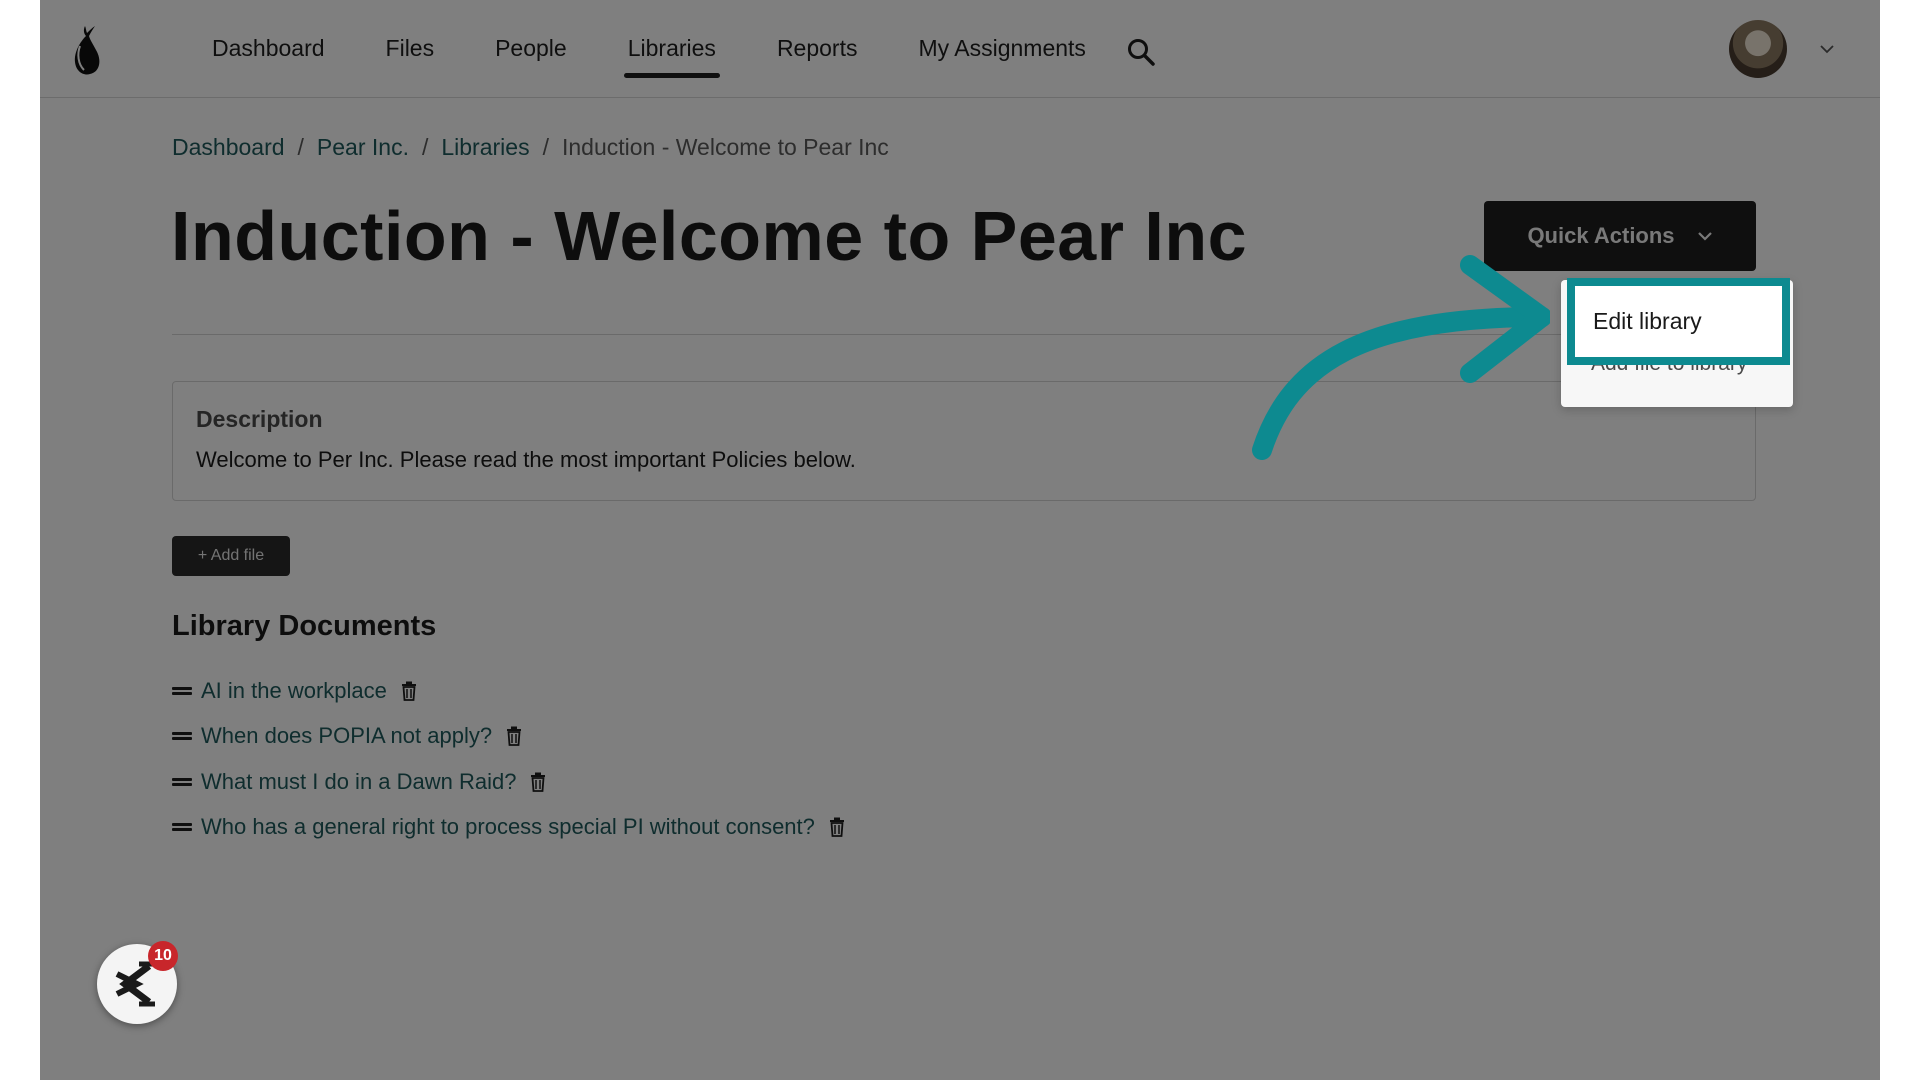  Describe the element at coordinates (485, 147) in the screenshot. I see `breadcrumb-libraries: Libraries` at that location.